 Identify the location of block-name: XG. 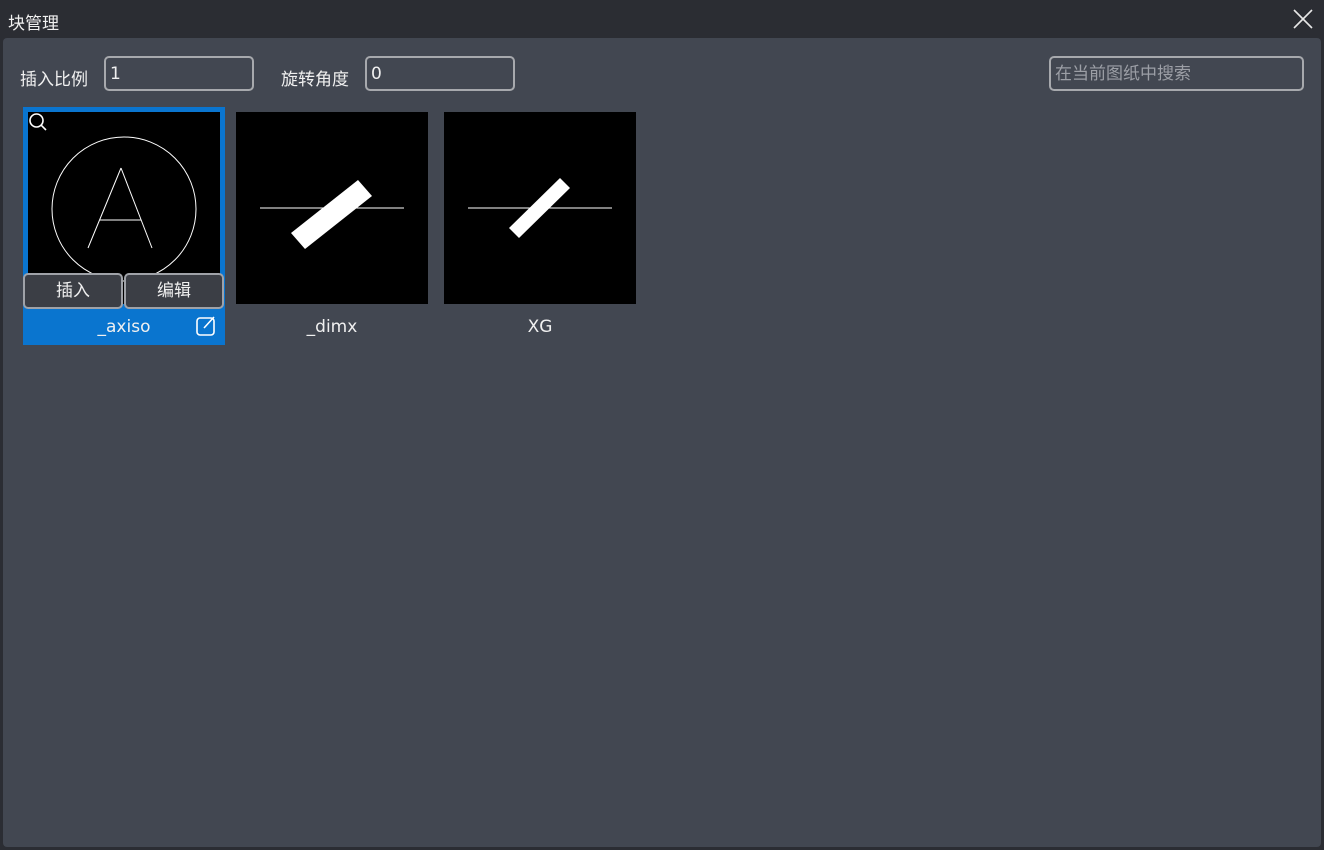
(540, 327).